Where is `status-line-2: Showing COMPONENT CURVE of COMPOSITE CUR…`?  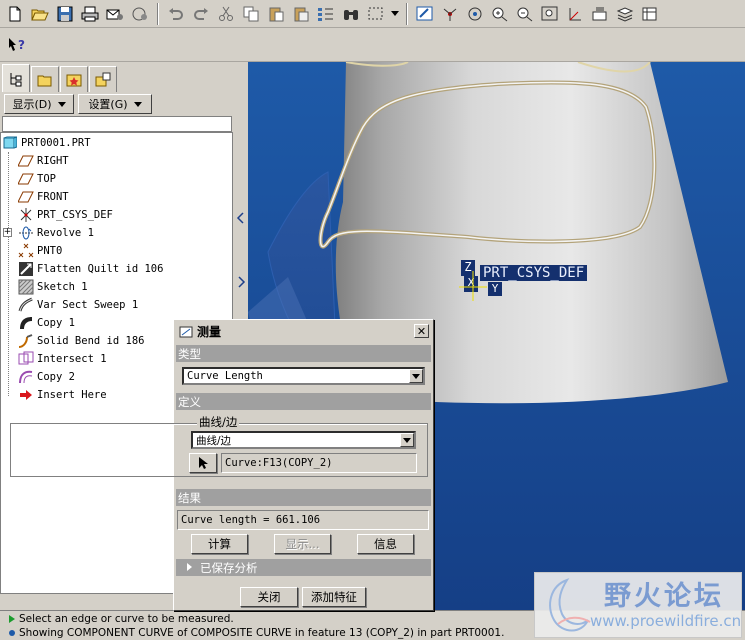 status-line-2: Showing COMPONENT CURVE of COMPOSITE CUR… is located at coordinates (256, 633).